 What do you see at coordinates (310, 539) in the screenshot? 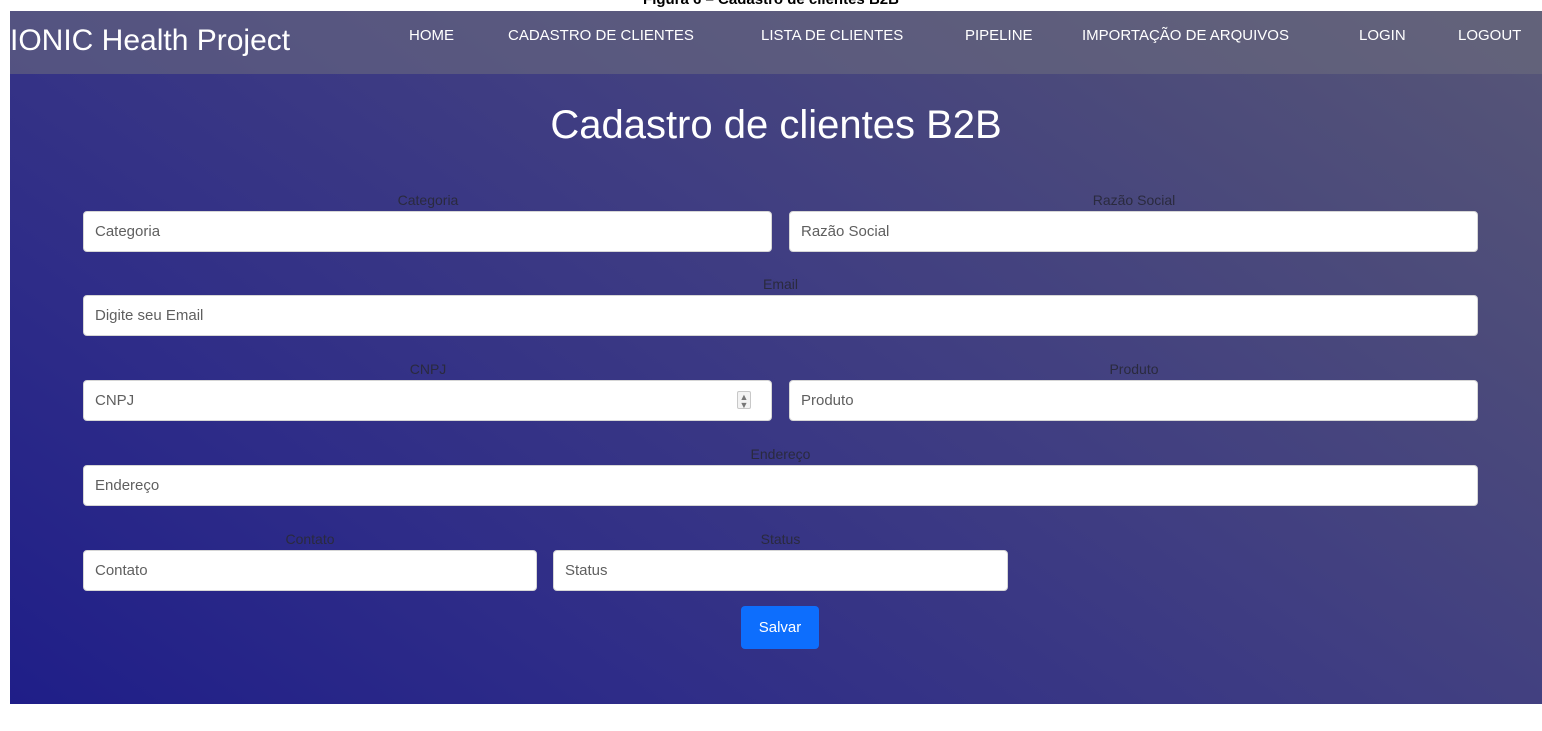
I see `contato-label: Contato` at bounding box center [310, 539].